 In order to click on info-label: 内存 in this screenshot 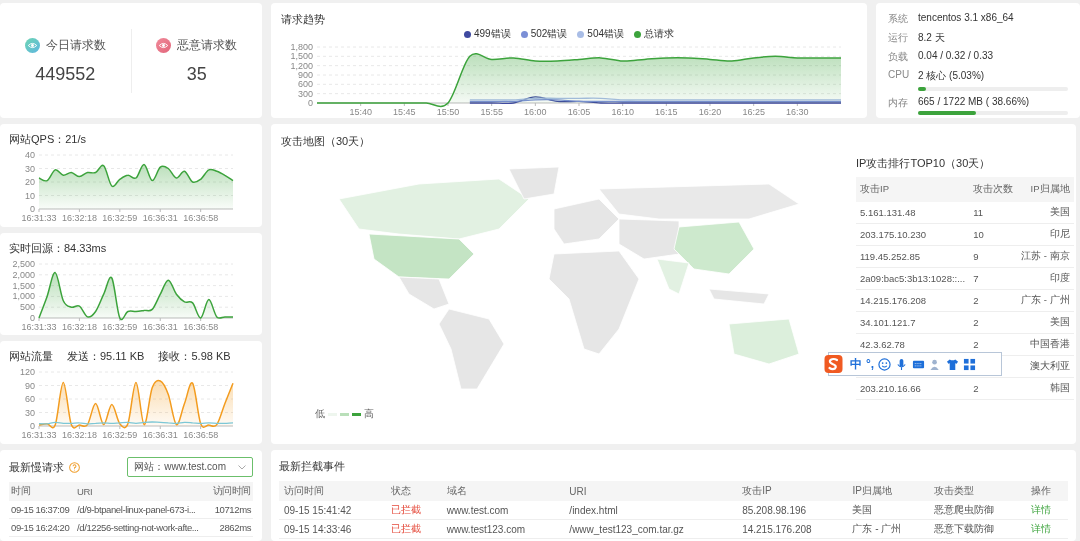, I will do `click(898, 103)`.